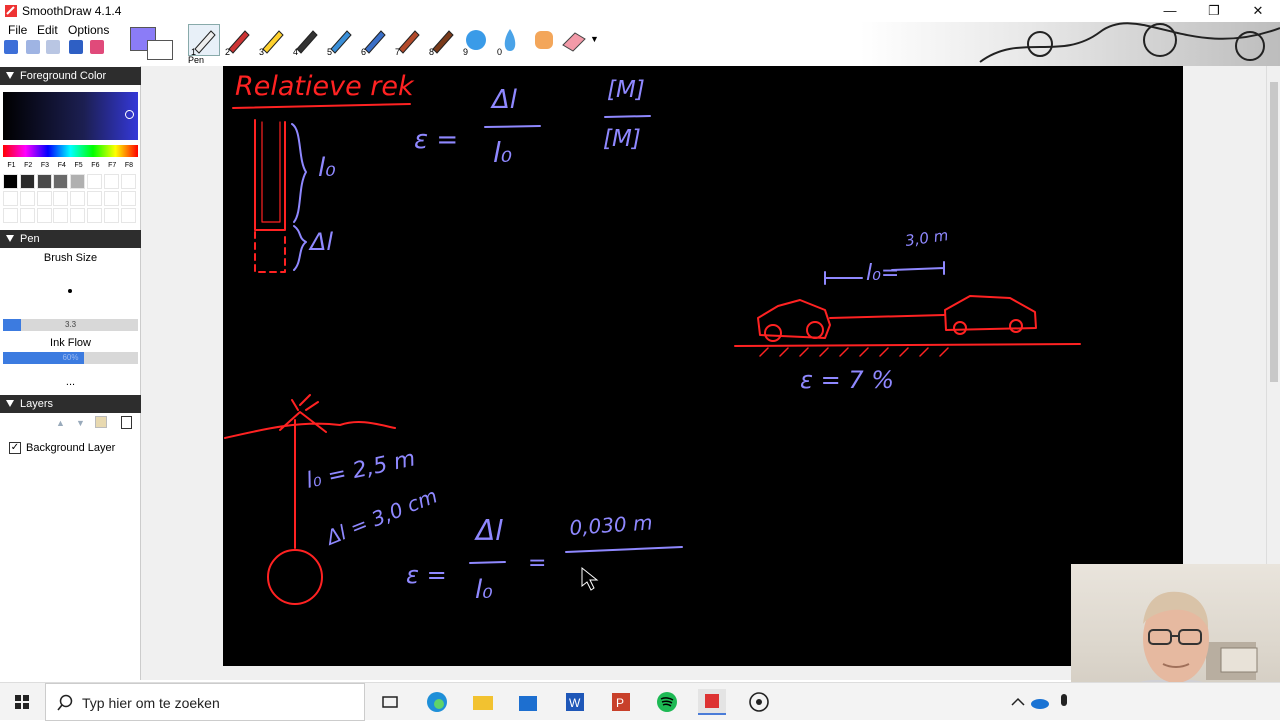 Image resolution: width=1280 pixels, height=723 pixels. I want to click on layer-down-icon: ▼, so click(80, 423).